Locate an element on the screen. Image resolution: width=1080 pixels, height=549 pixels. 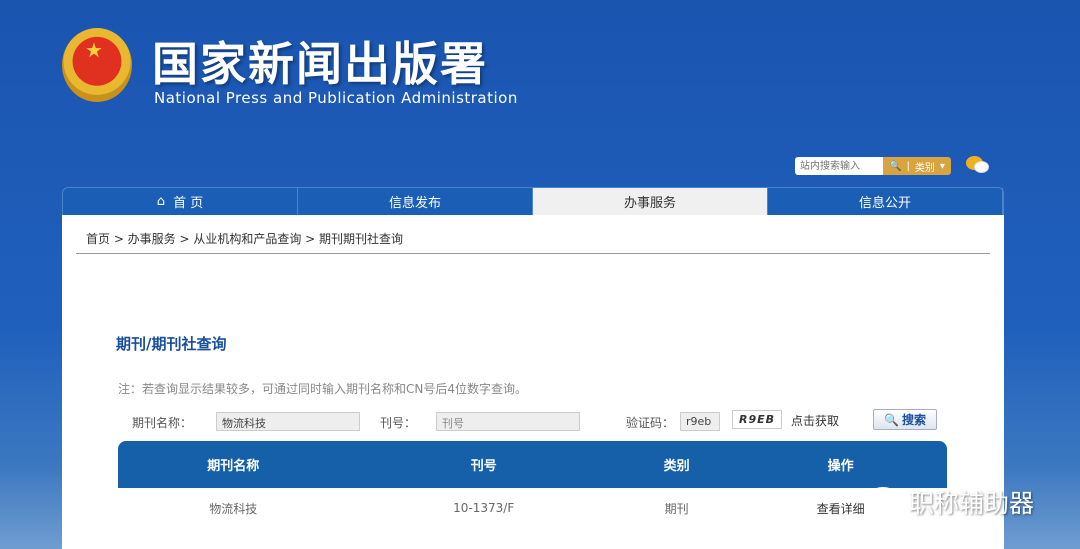
page-title: 期刊/期刊社查询 is located at coordinates (171, 344).